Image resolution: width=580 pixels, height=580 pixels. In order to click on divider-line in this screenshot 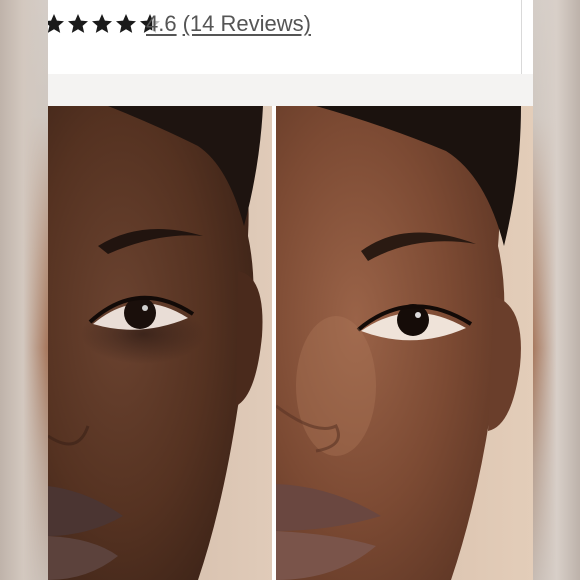, I will do `click(521, 37)`.